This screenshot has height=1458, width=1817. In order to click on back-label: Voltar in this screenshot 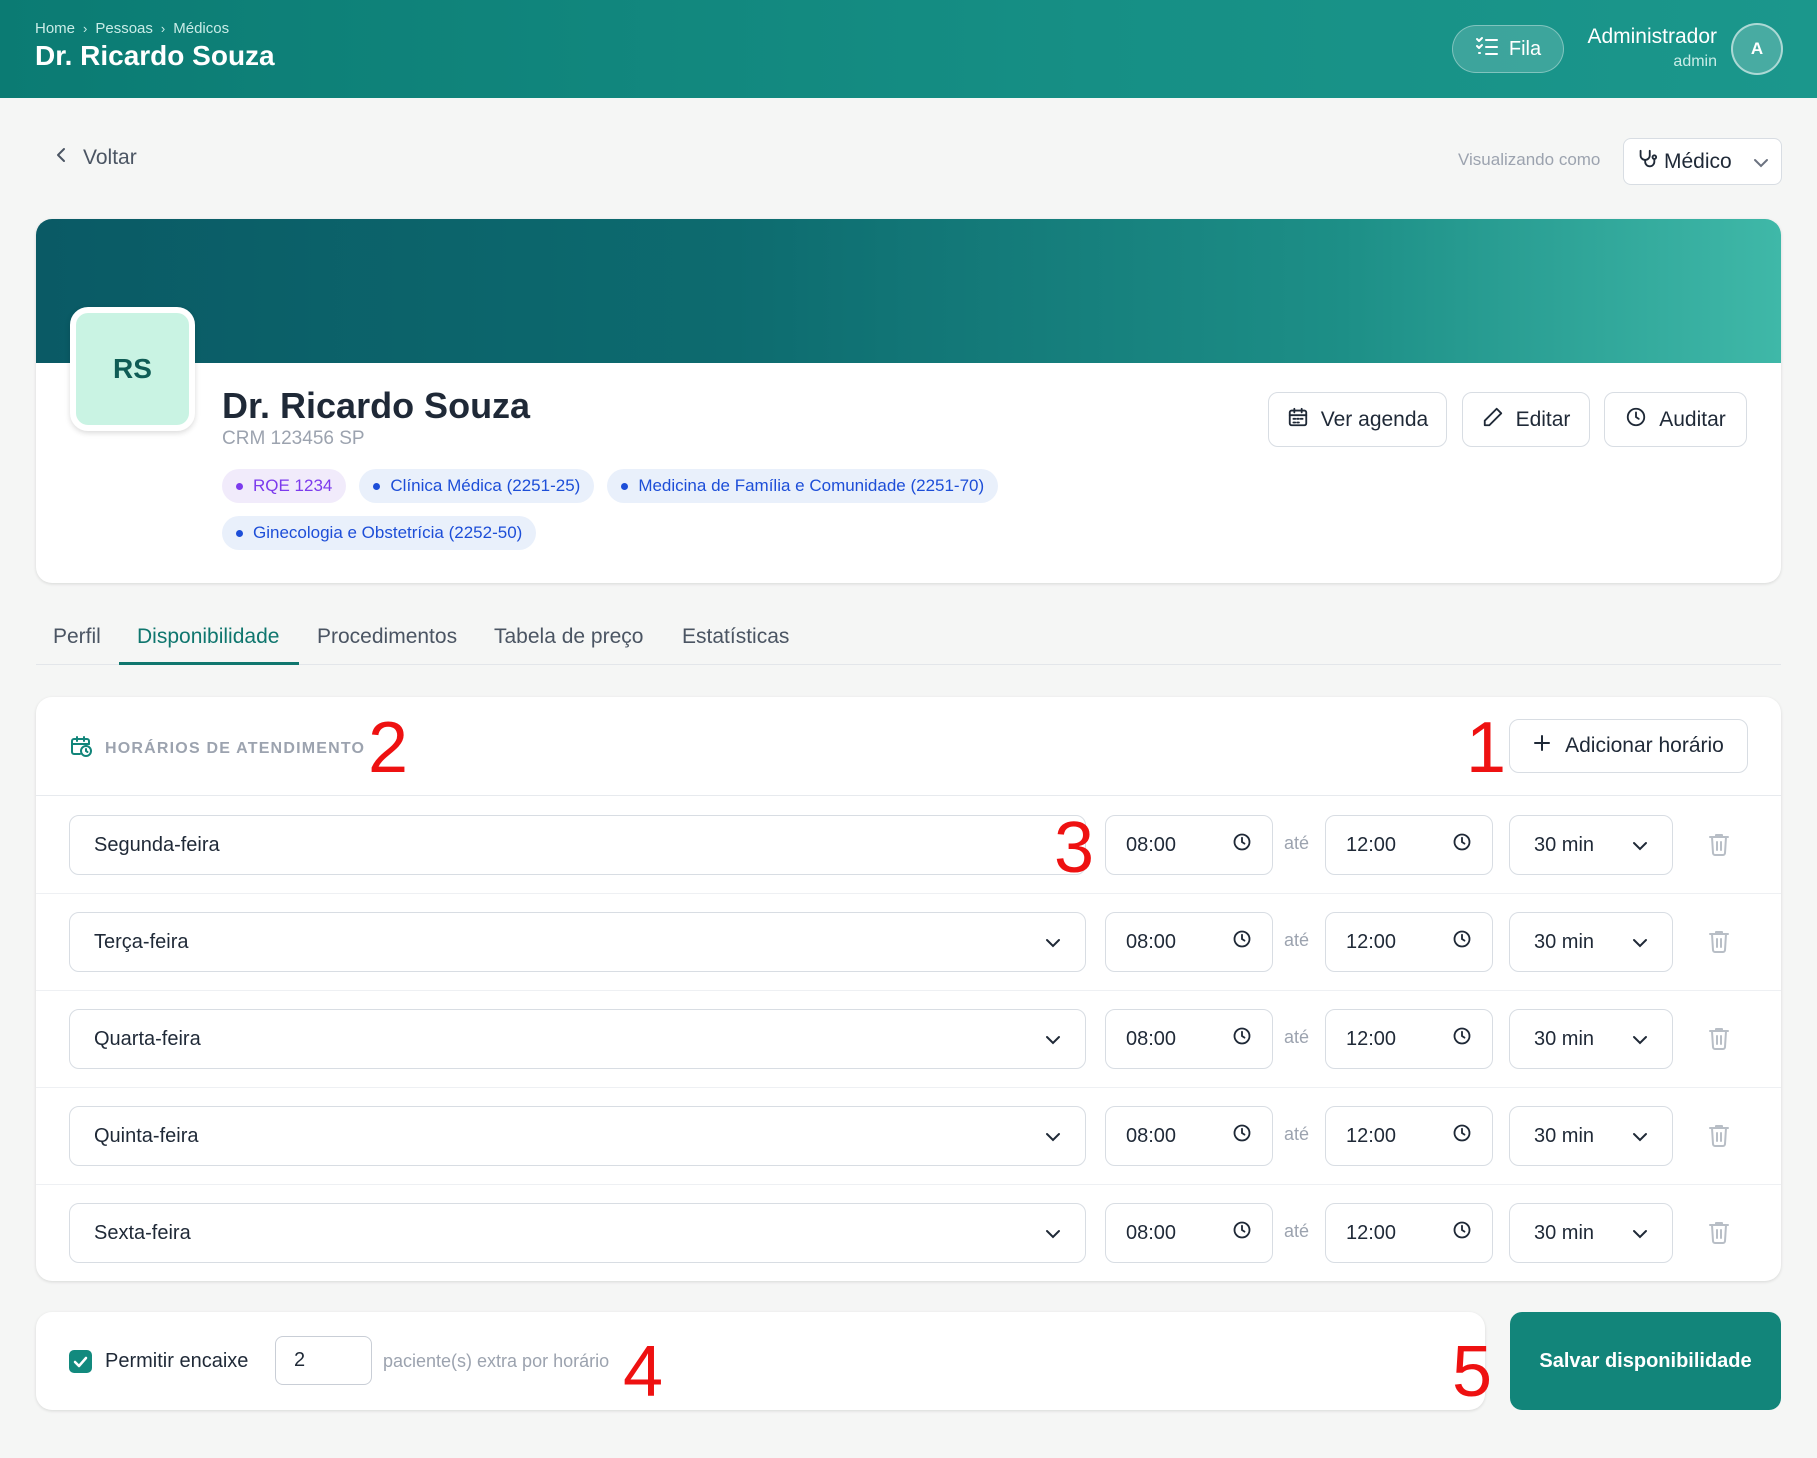, I will do `click(110, 157)`.